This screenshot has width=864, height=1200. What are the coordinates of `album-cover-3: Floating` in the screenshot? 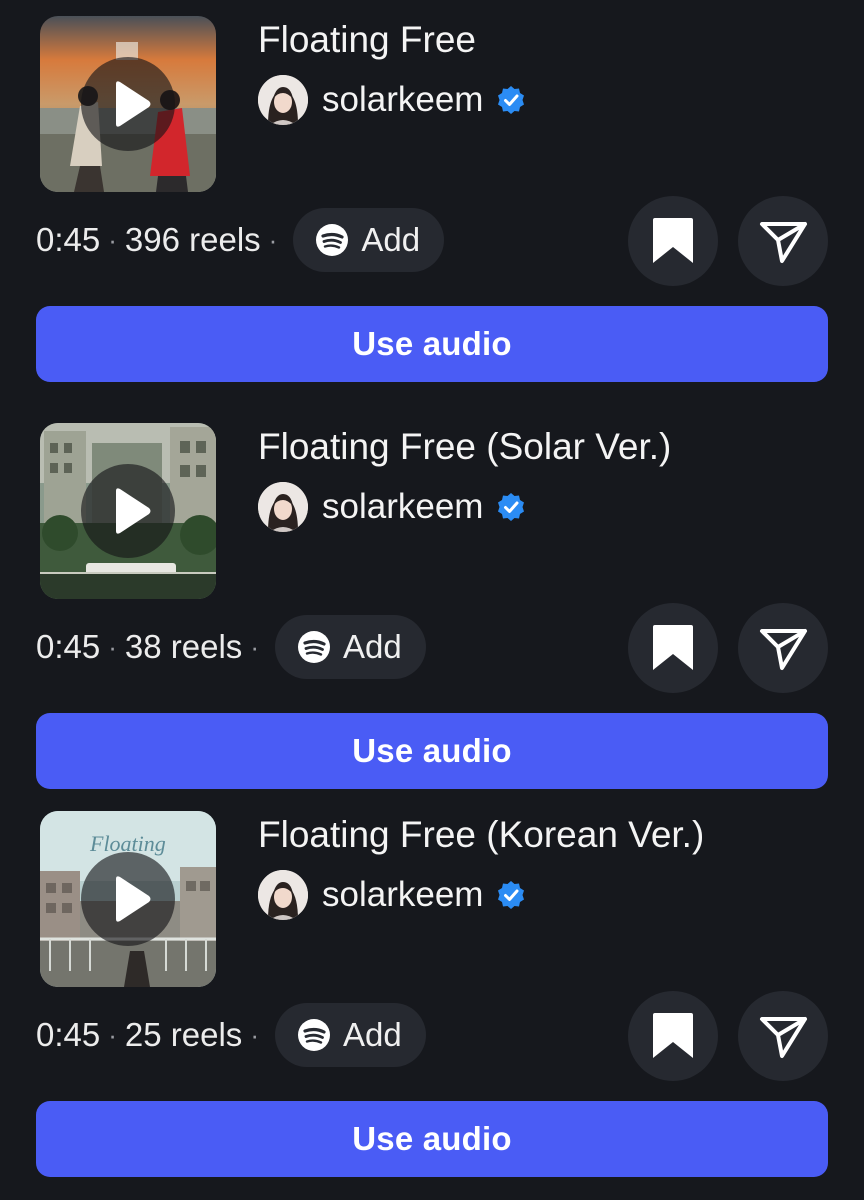 It's located at (128, 899).